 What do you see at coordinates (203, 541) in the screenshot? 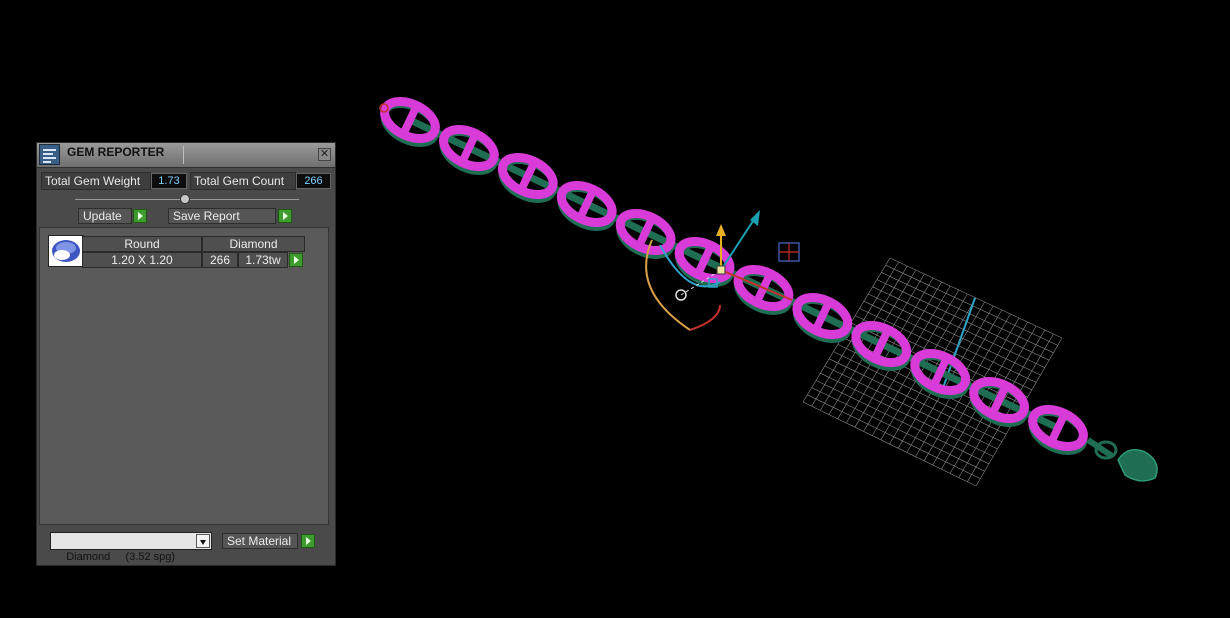
I see `chevron-down-icon` at bounding box center [203, 541].